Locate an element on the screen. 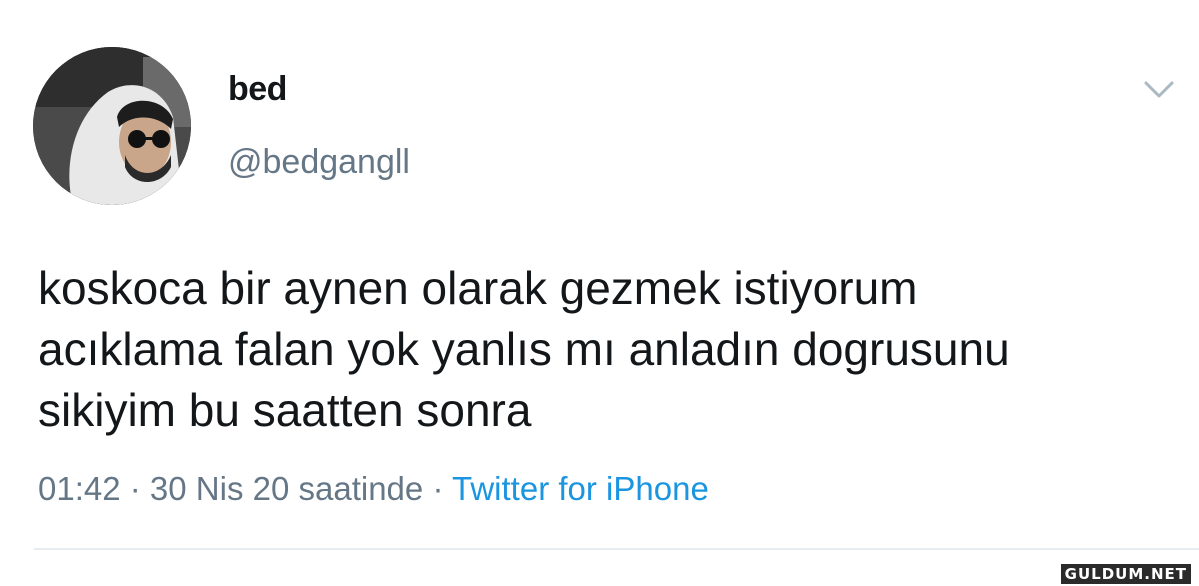 The image size is (1199, 586). tweet-text-line: sikiyim bu saatten sonra is located at coordinates (285, 410).